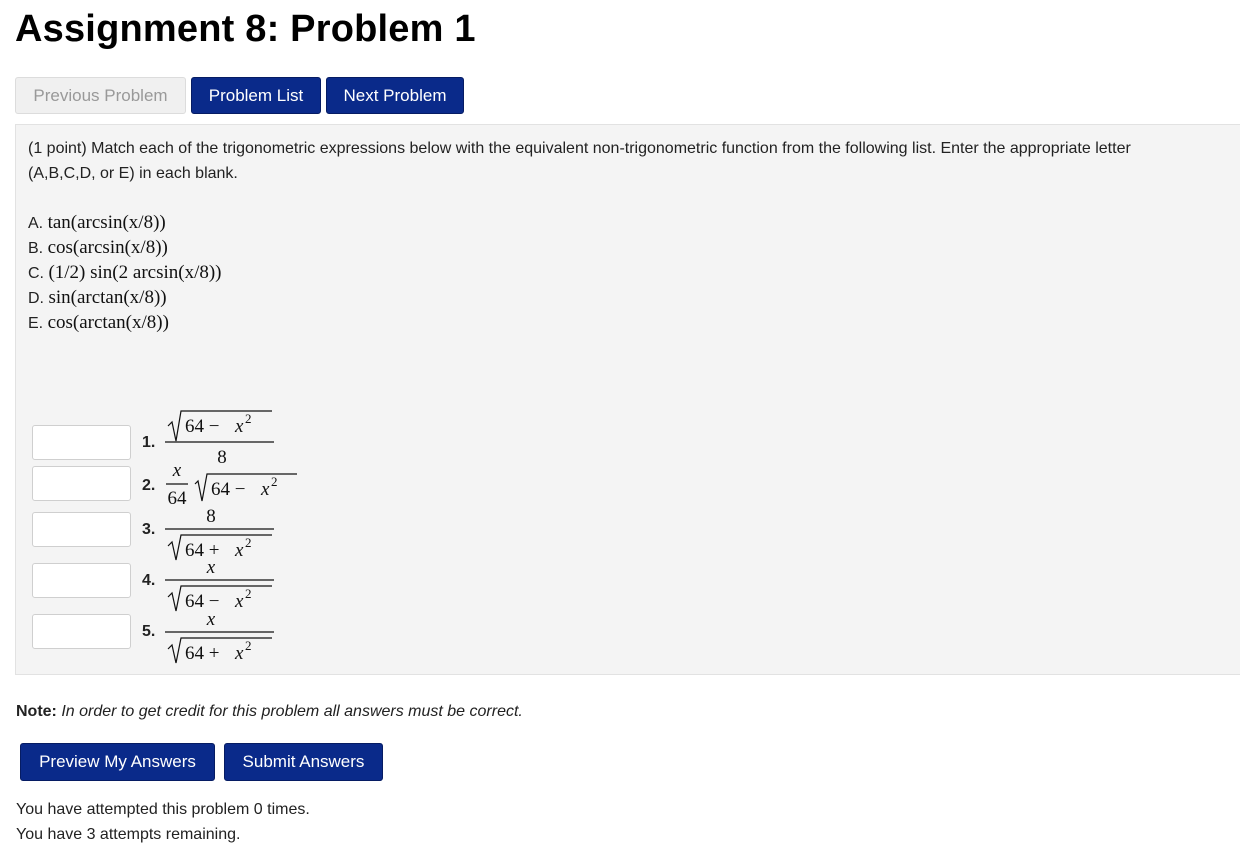  Describe the element at coordinates (202, 653) in the screenshot. I see `radicand-text: 64 +` at that location.